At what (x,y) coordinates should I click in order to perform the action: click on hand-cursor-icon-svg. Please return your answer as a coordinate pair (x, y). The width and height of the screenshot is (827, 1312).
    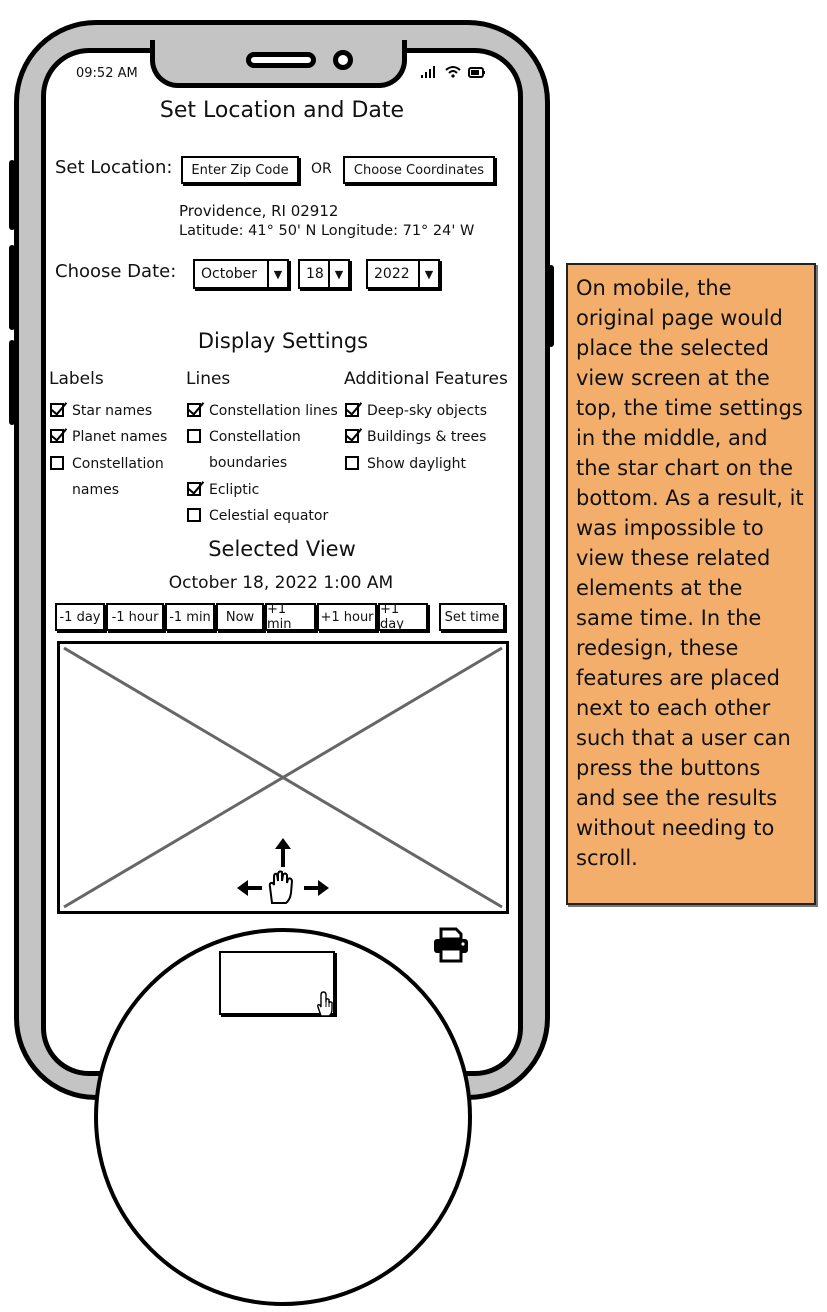
    Looking at the image, I should click on (325, 1004).